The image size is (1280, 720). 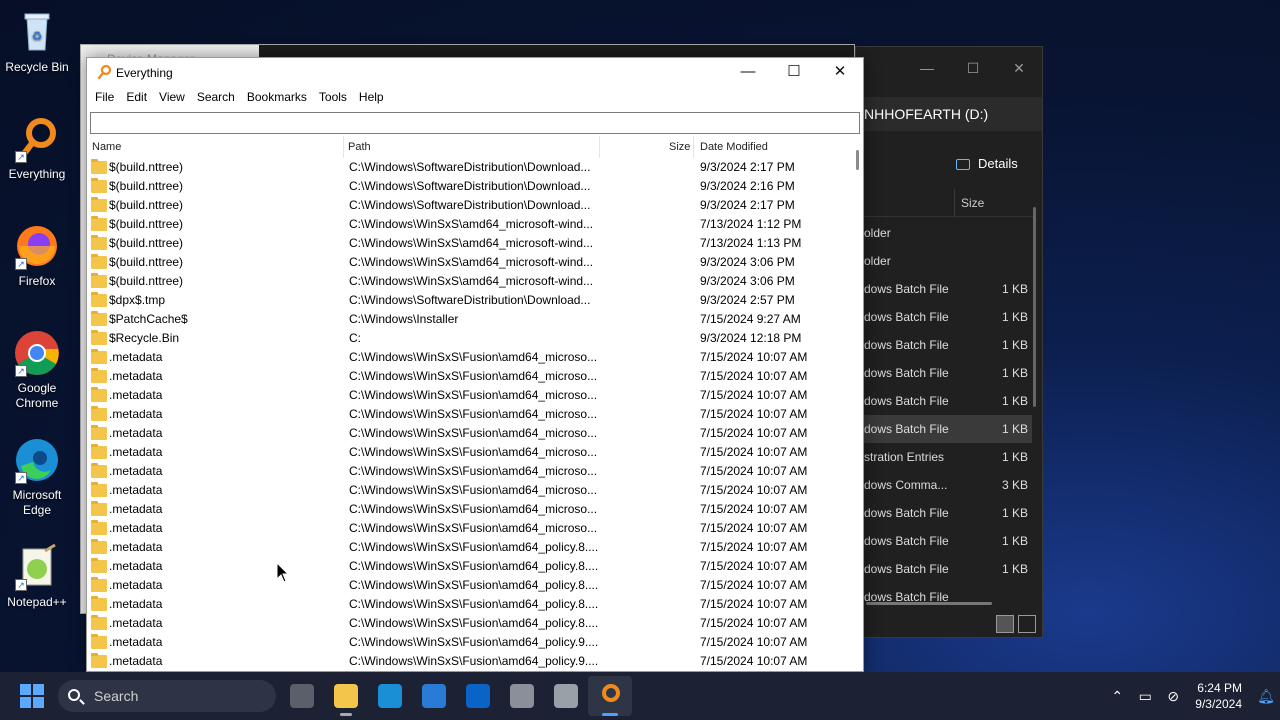 I want to click on edge-icon, so click(x=390, y=696).